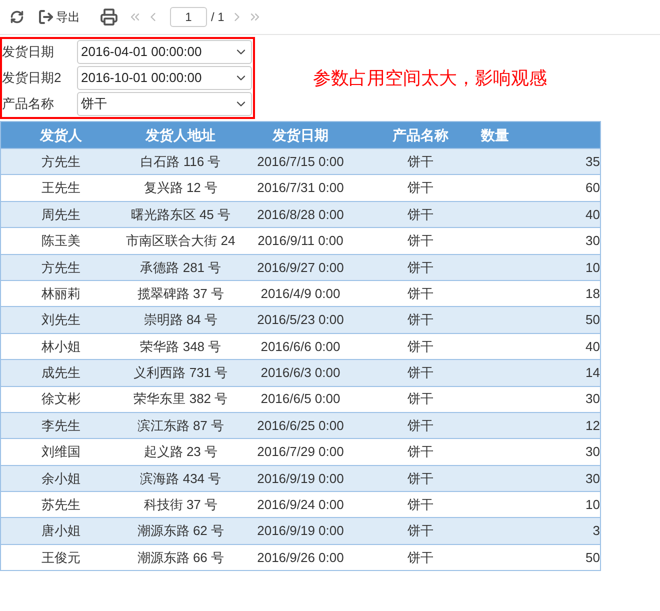 The height and width of the screenshot is (611, 660). Describe the element at coordinates (180, 399) in the screenshot. I see `table-cell-text: 荣华东里 382 号` at that location.